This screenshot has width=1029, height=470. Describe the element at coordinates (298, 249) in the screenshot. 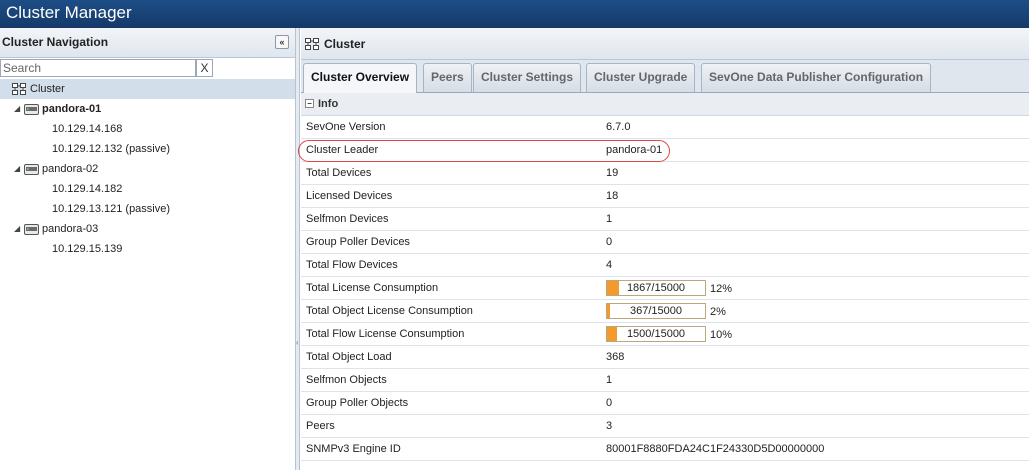

I see `panel-splitter: ‹` at that location.